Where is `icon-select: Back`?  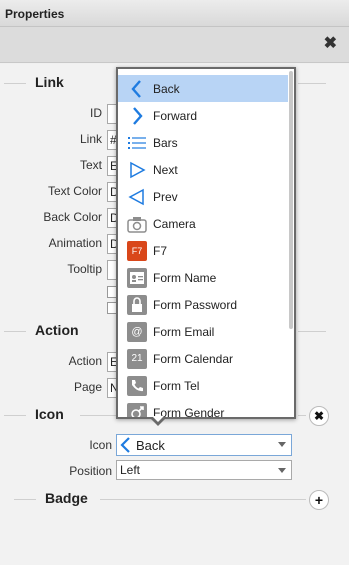
icon-select: Back is located at coordinates (204, 445).